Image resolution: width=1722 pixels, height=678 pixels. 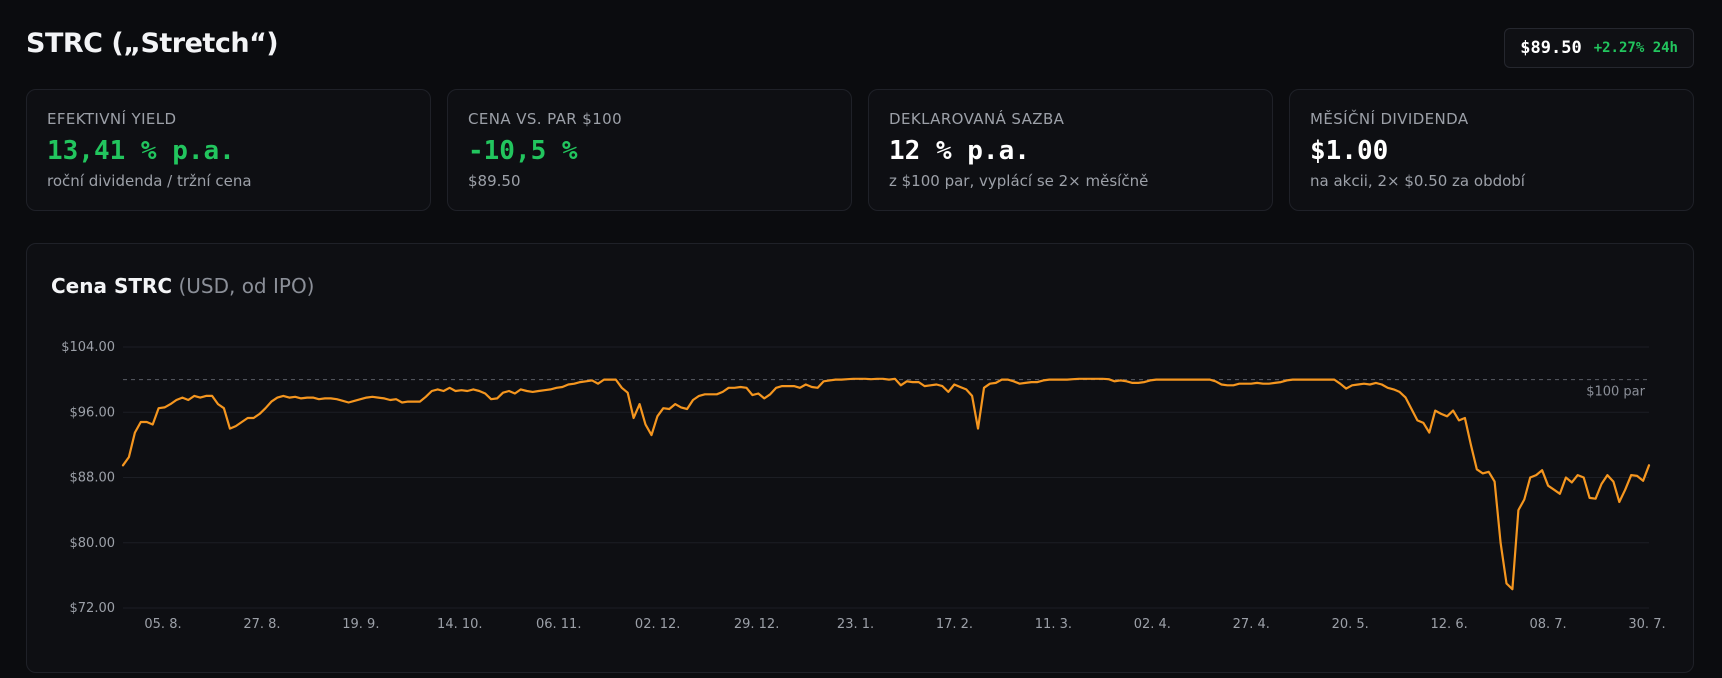 I want to click on card-value: -10,5 %, so click(x=523, y=151).